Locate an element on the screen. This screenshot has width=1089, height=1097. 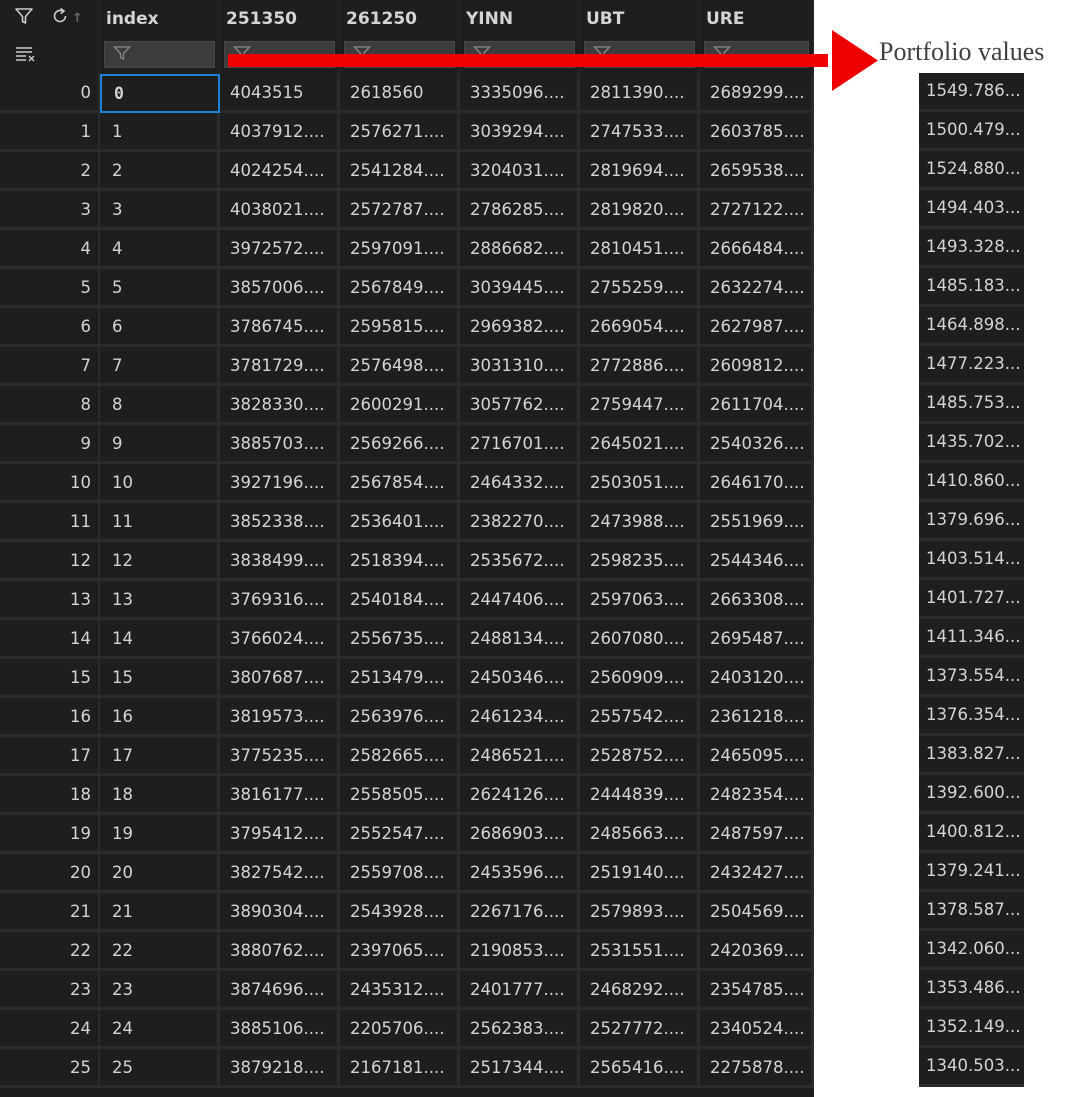
cell-index: 4 is located at coordinates (160, 249).